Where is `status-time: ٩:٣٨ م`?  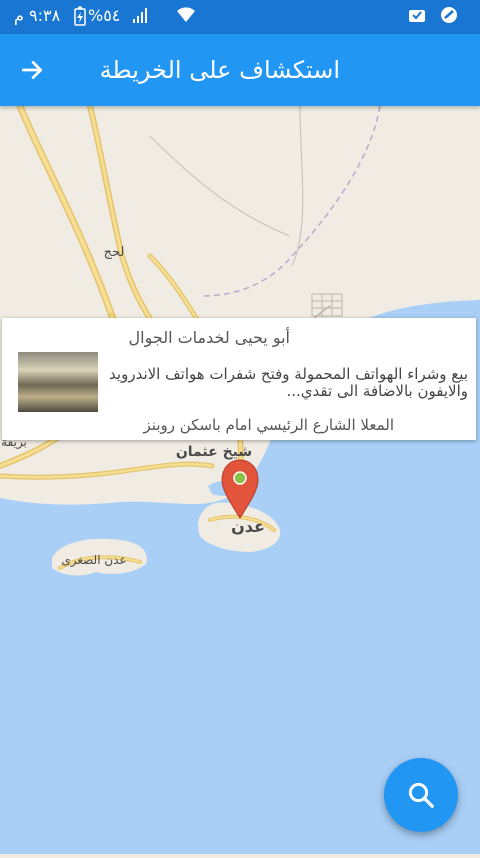 status-time: ٩:٣٨ م is located at coordinates (37, 15).